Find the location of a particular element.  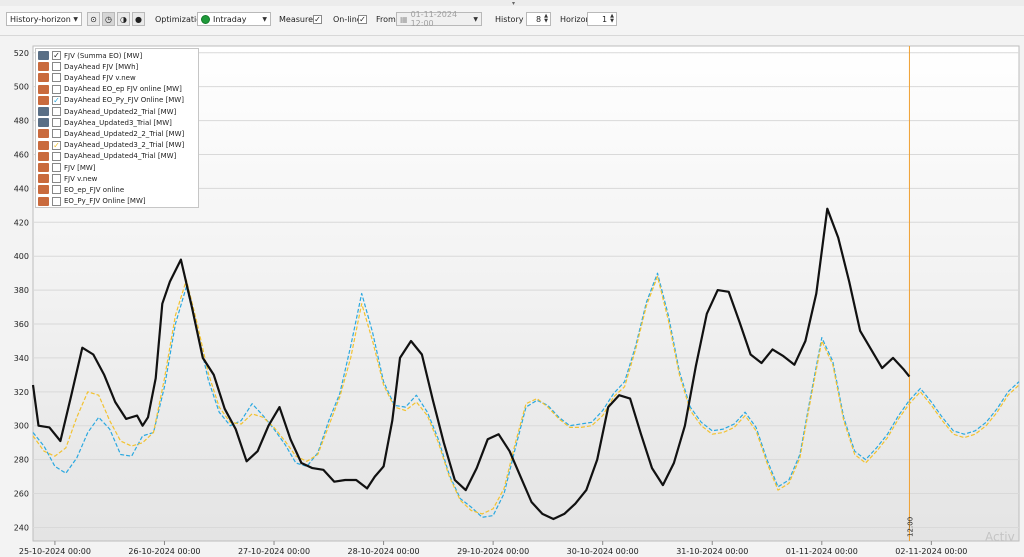

from-label: From is located at coordinates (386, 19).